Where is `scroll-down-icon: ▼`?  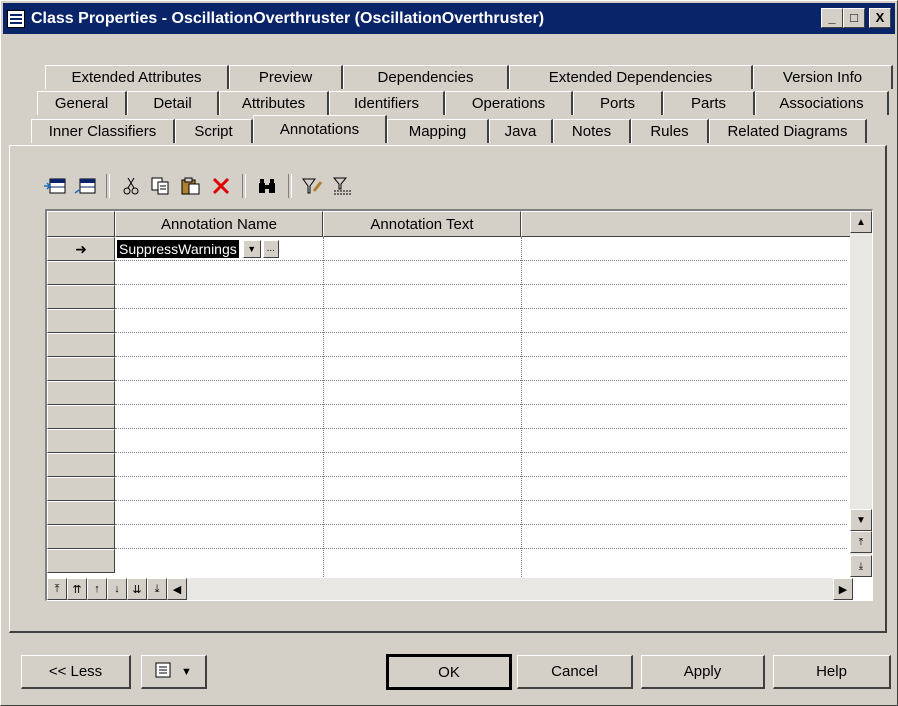 scroll-down-icon: ▼ is located at coordinates (861, 520).